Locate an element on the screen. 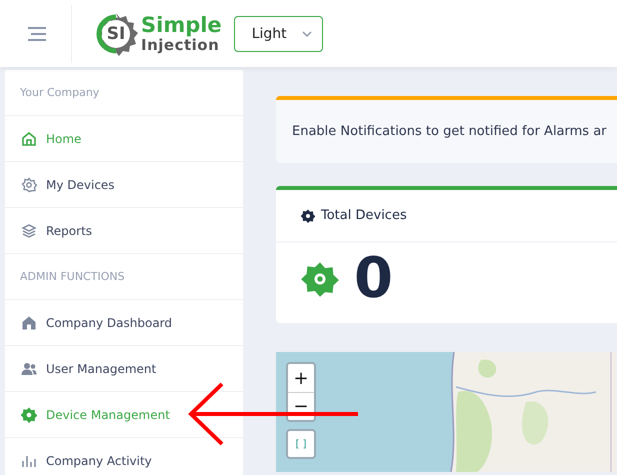 This screenshot has height=475, width=617. theme-dropdown: Light is located at coordinates (278, 34).